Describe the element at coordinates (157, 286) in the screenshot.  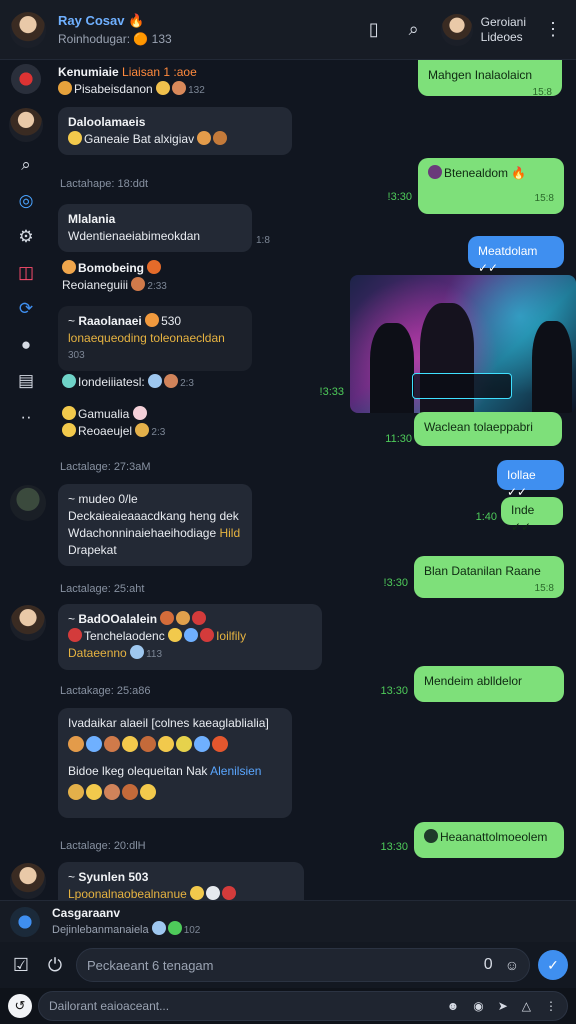
I see `message-meta: 2:33` at that location.